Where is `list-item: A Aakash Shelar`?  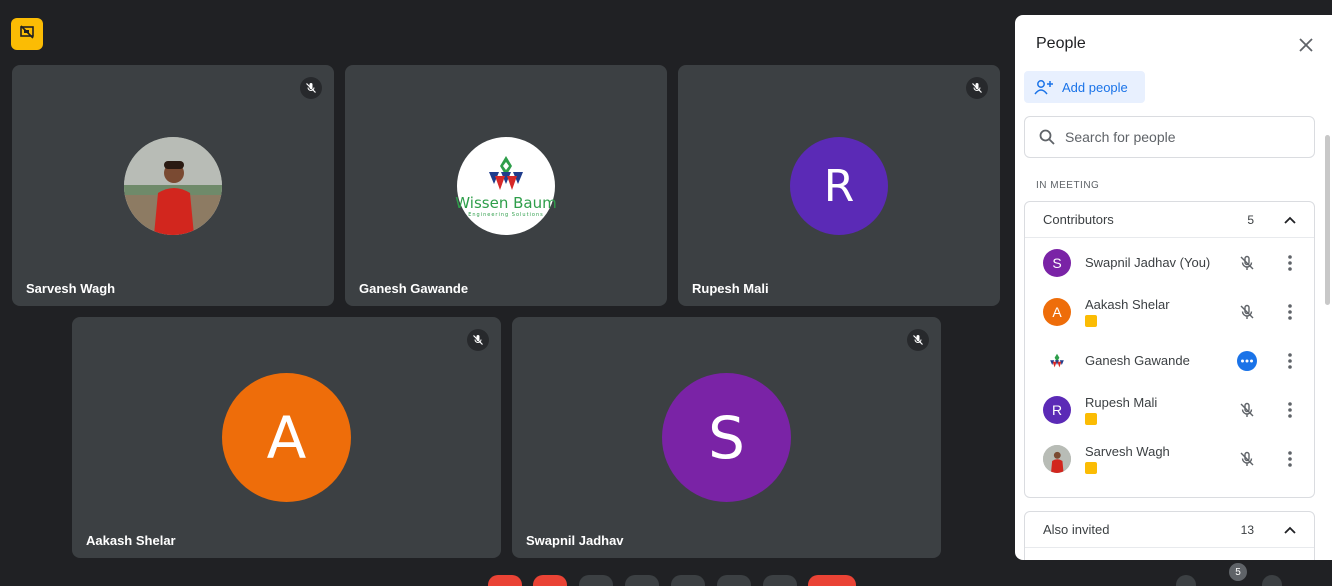
list-item: A Aakash Shelar is located at coordinates (1169, 311).